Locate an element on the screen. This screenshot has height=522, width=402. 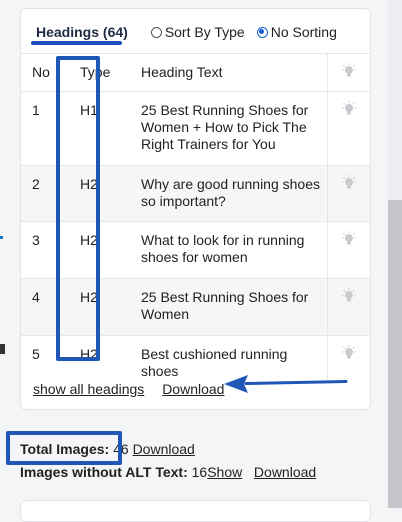
radio-checked-icon is located at coordinates (262, 32).